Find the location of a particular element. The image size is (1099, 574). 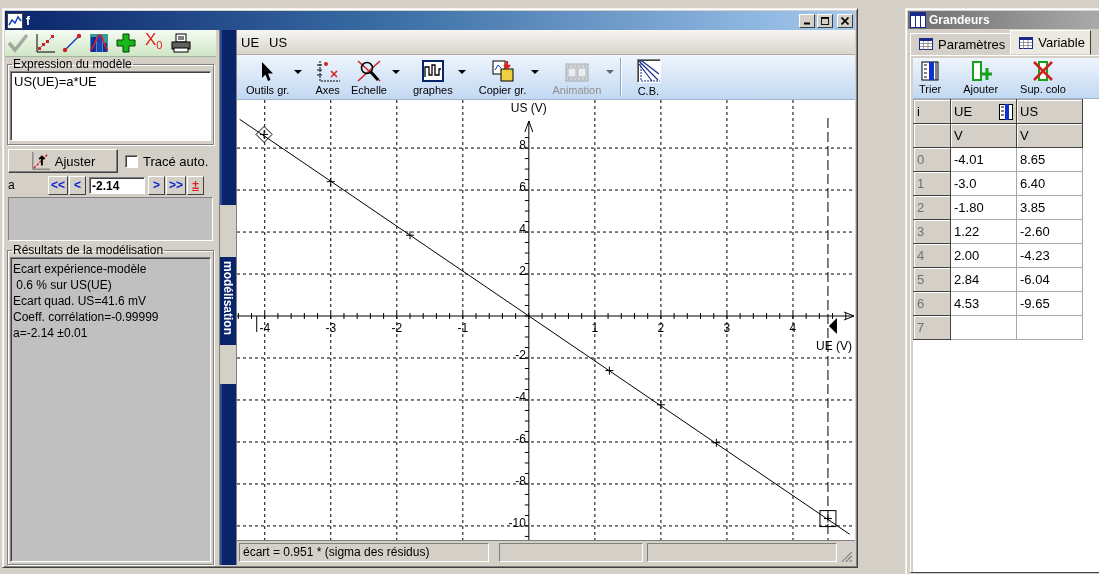

maximize-button is located at coordinates (825, 20).